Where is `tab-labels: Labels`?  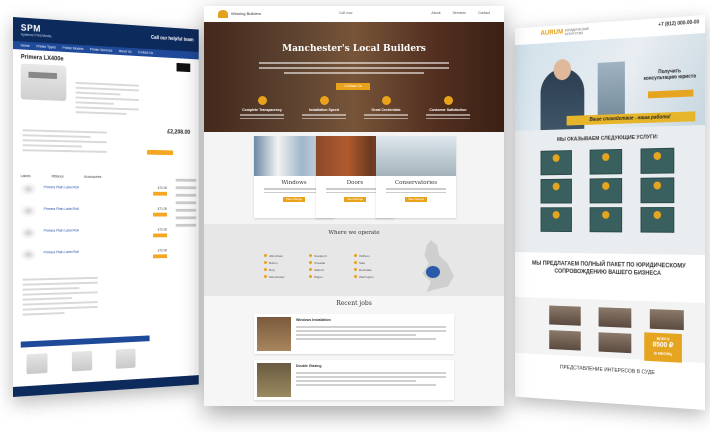
tab-labels: Labels is located at coordinates (26, 176).